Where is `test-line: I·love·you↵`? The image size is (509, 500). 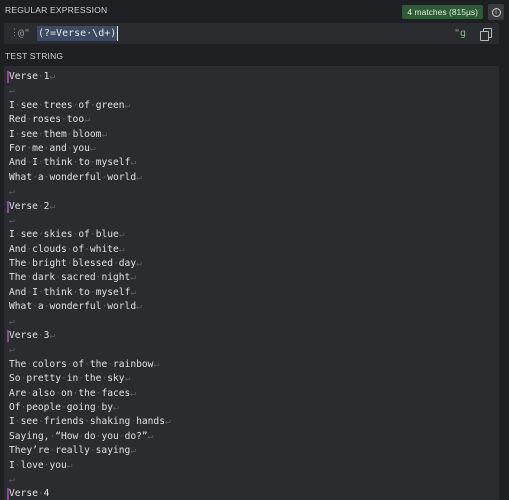 test-line: I·love·you↵ is located at coordinates (41, 465).